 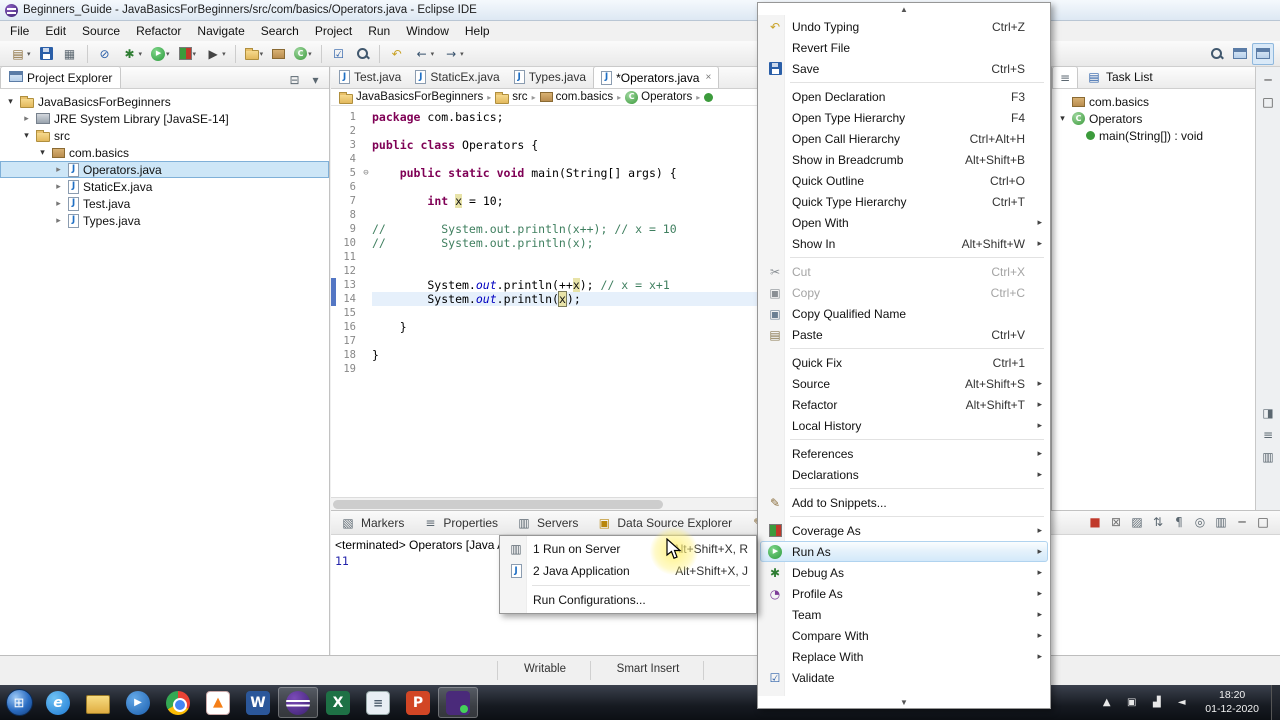 I want to click on menu-item-declarations: Declarations ▸, so click(x=904, y=474).